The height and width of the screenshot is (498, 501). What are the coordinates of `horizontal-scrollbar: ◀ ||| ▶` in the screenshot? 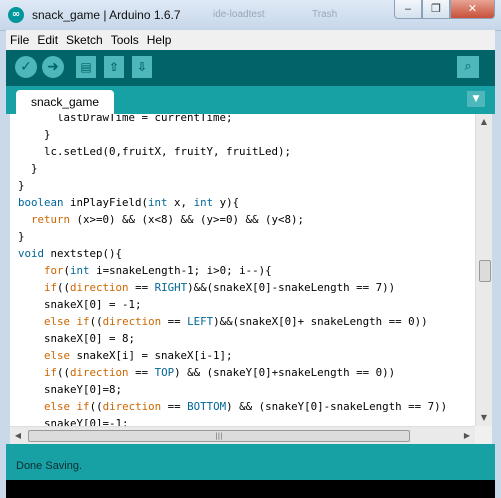 It's located at (242, 435).